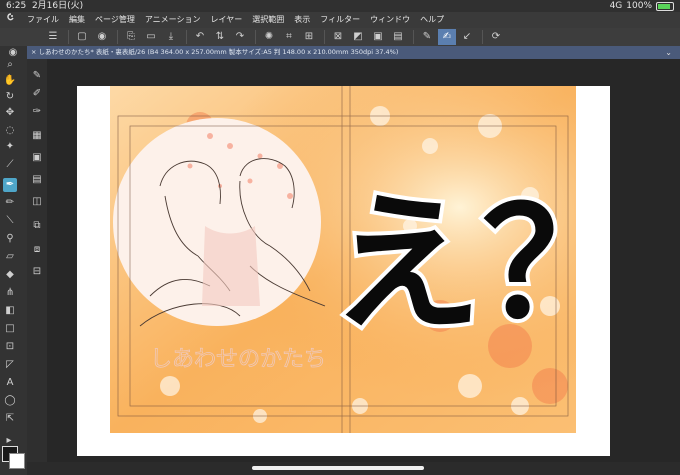 The image size is (680, 475). I want to click on open-icon: ▭, so click(151, 37).